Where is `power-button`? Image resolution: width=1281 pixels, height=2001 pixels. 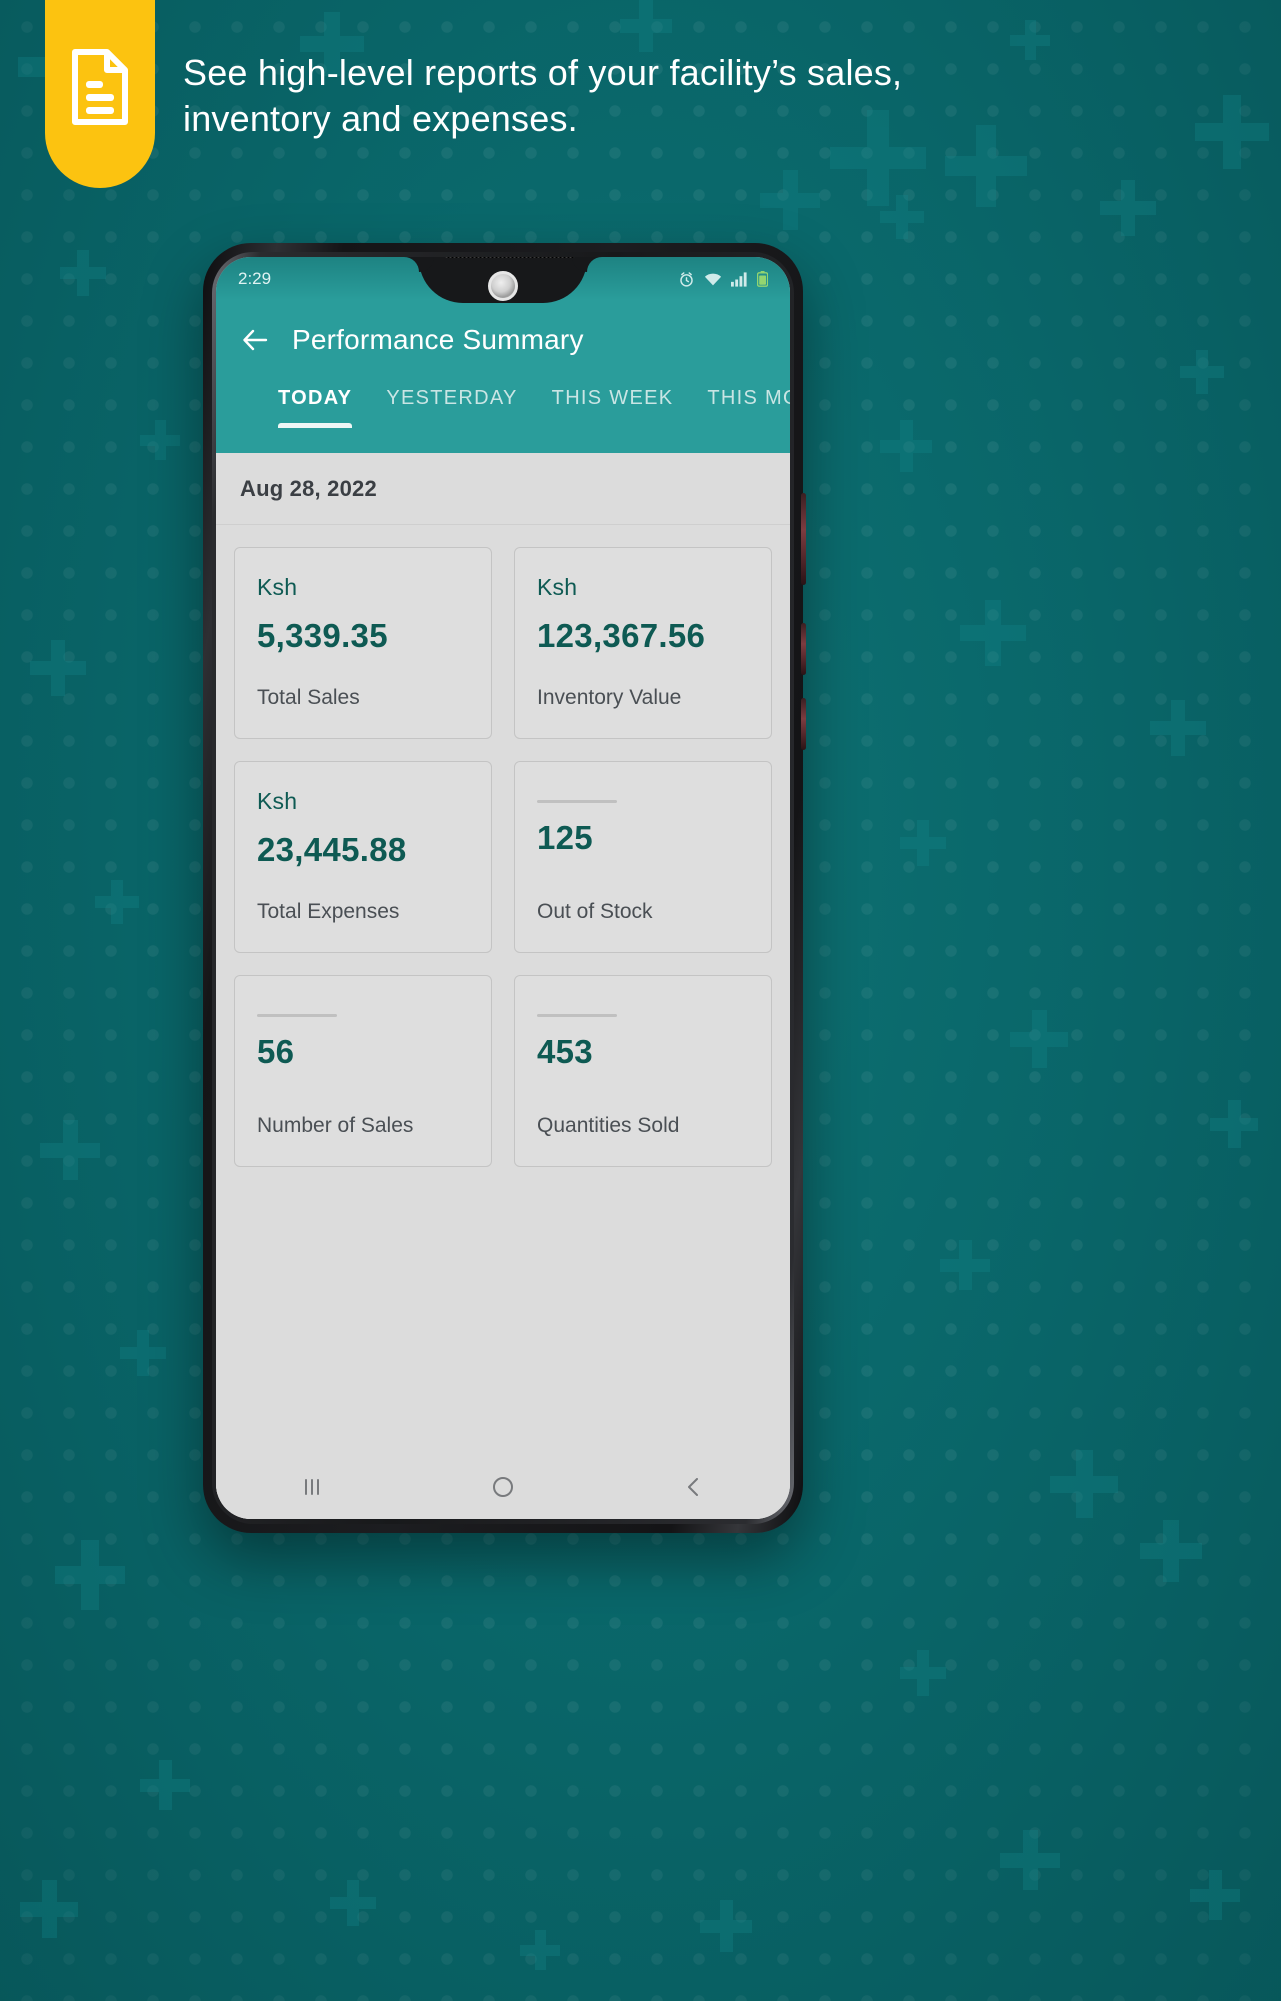 power-button is located at coordinates (803, 649).